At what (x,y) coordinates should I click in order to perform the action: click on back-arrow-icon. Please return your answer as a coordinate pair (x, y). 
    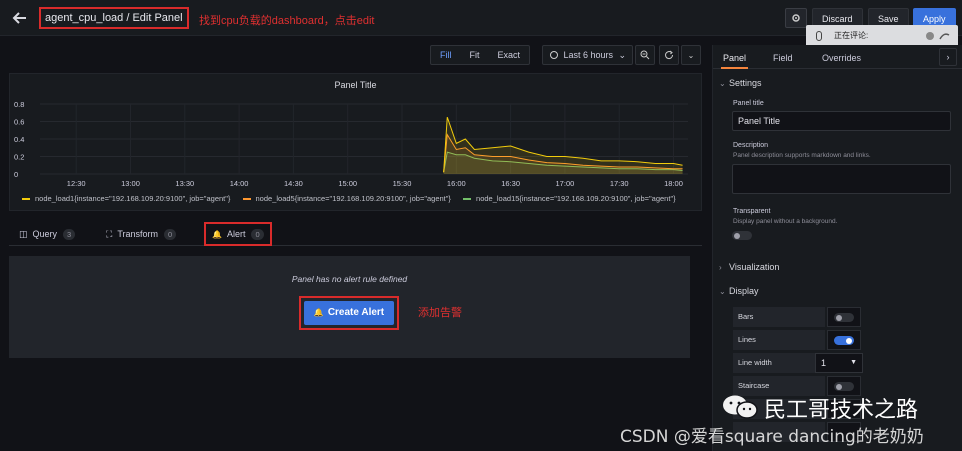
    Looking at the image, I should click on (20, 18).